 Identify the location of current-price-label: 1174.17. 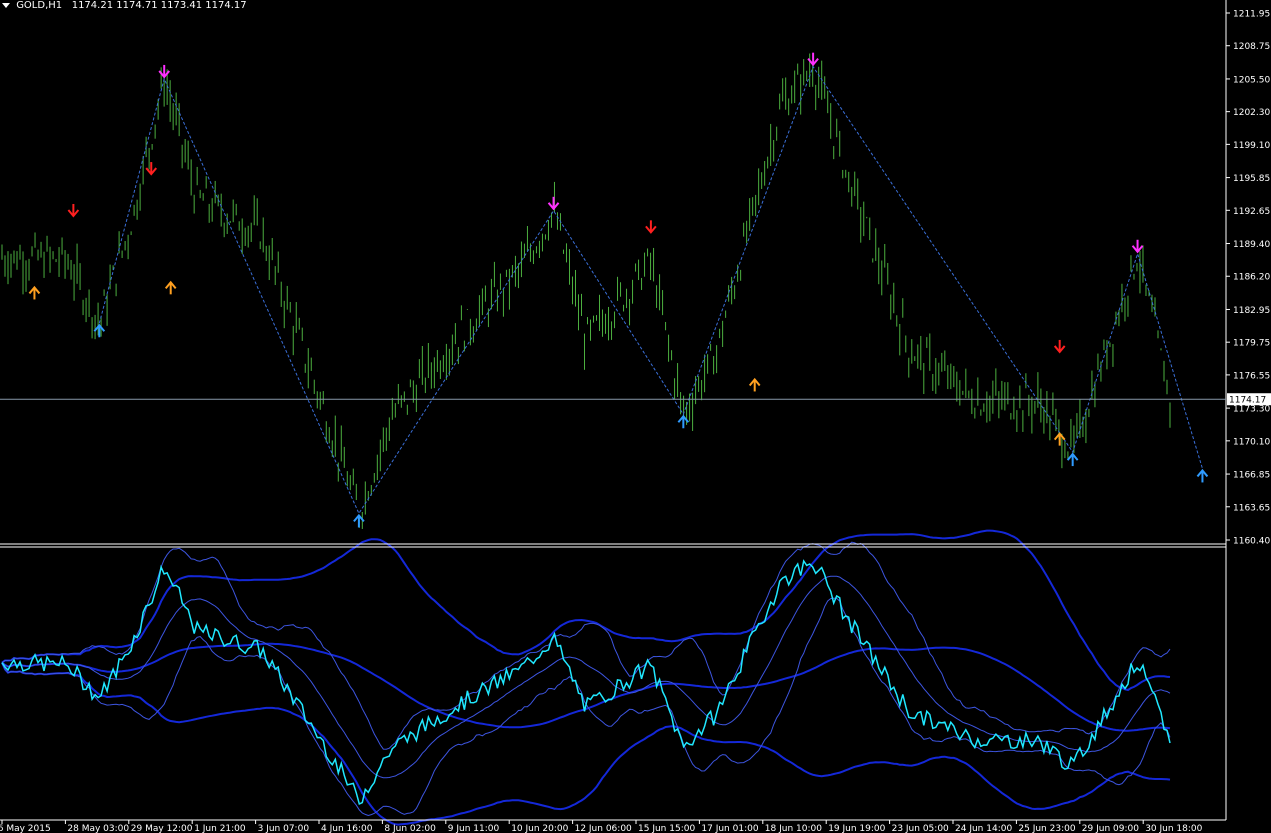
(1247, 401).